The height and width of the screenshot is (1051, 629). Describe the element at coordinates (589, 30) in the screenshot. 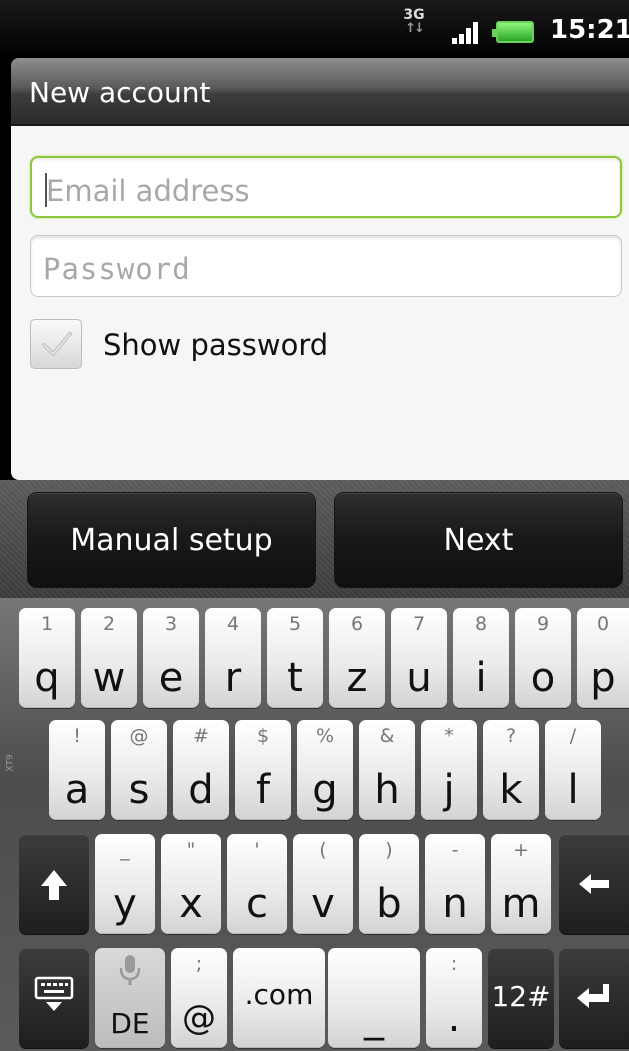

I see `clock: 15:21` at that location.